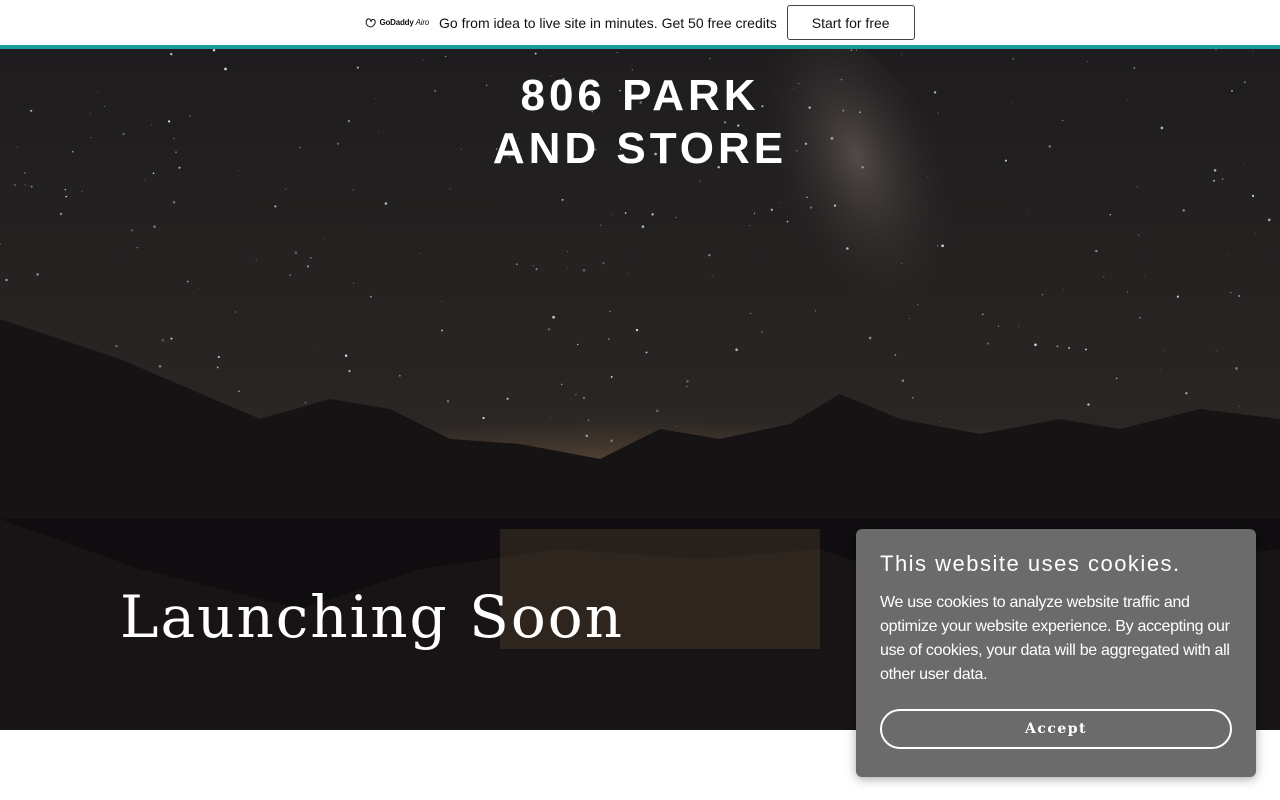 This screenshot has height=800, width=1280. What do you see at coordinates (640, 148) in the screenshot?
I see `site-title-line2: AND STORE` at bounding box center [640, 148].